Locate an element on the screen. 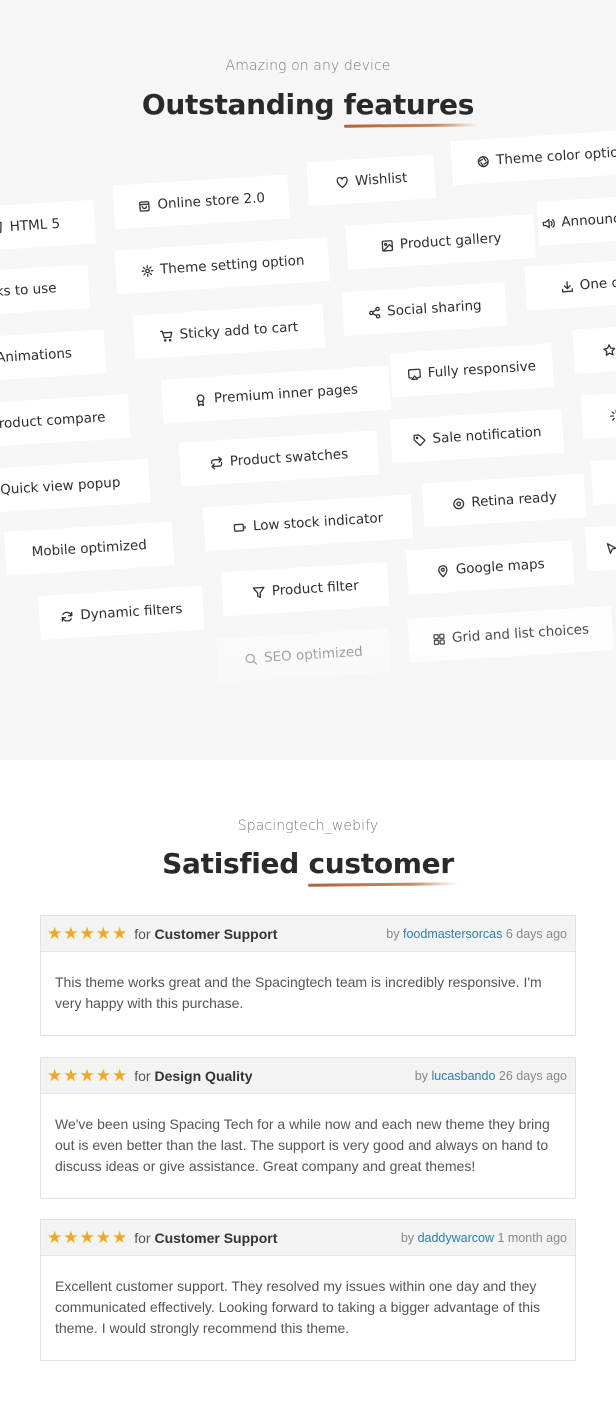  feature-card: Clicks to use is located at coordinates (45, 291).